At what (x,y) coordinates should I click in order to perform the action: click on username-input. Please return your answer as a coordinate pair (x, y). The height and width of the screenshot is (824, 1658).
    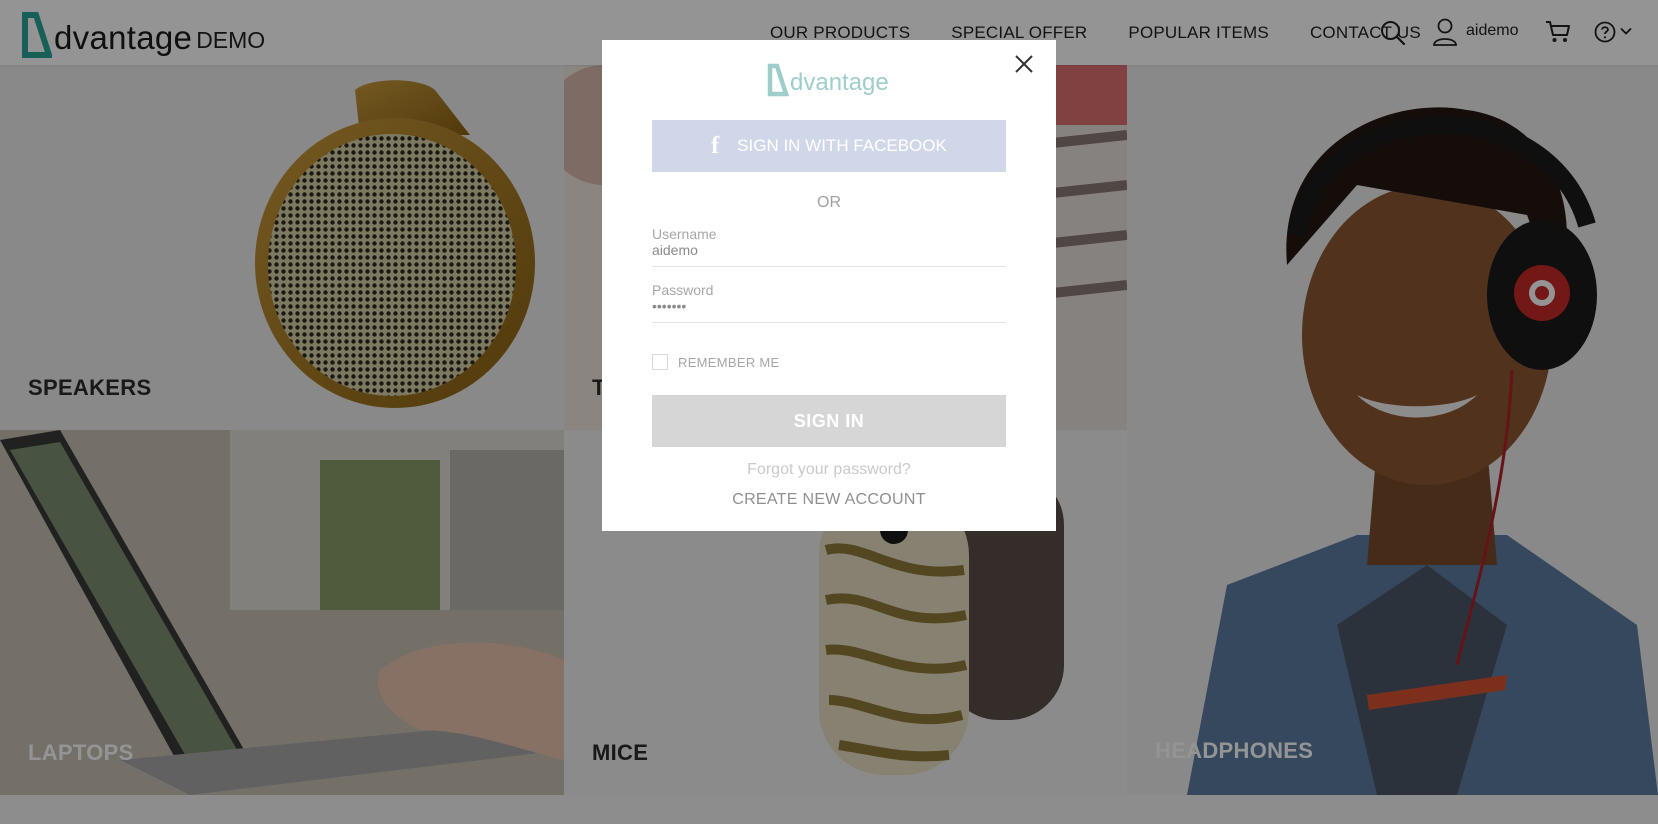
    Looking at the image, I should click on (829, 250).